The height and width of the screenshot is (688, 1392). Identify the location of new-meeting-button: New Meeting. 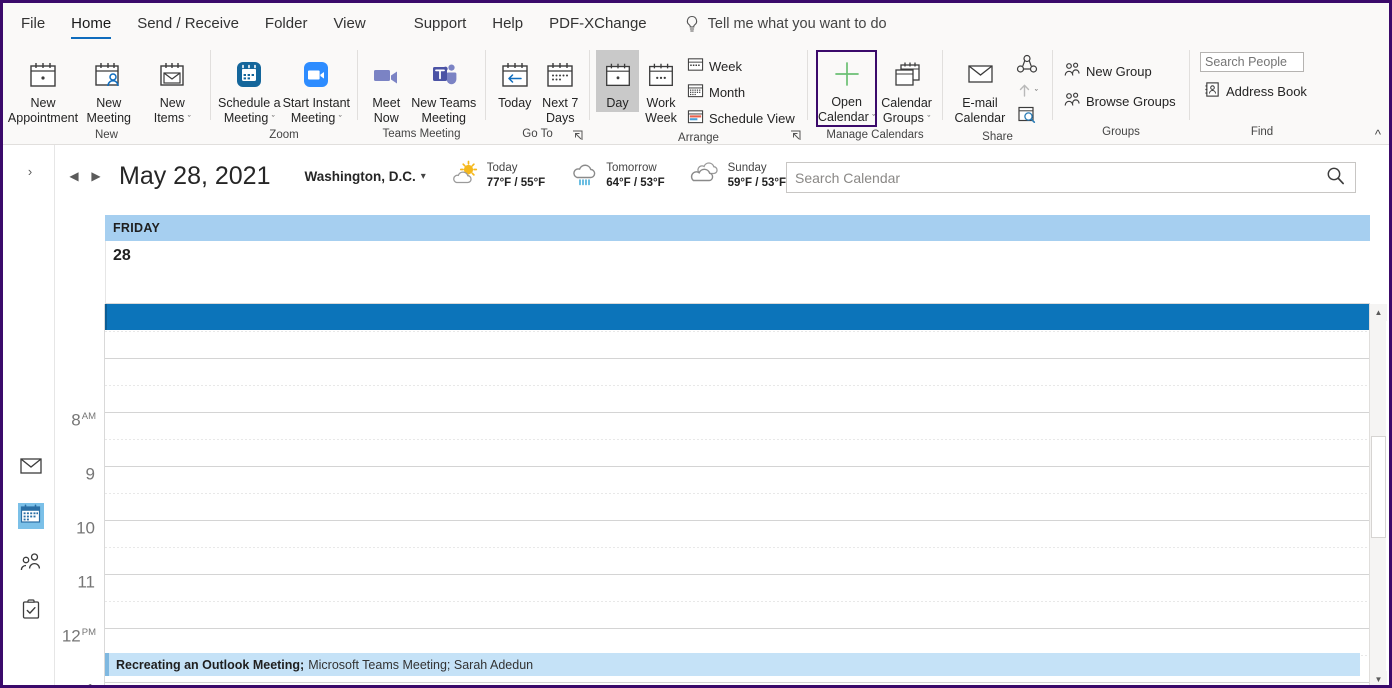
(109, 88).